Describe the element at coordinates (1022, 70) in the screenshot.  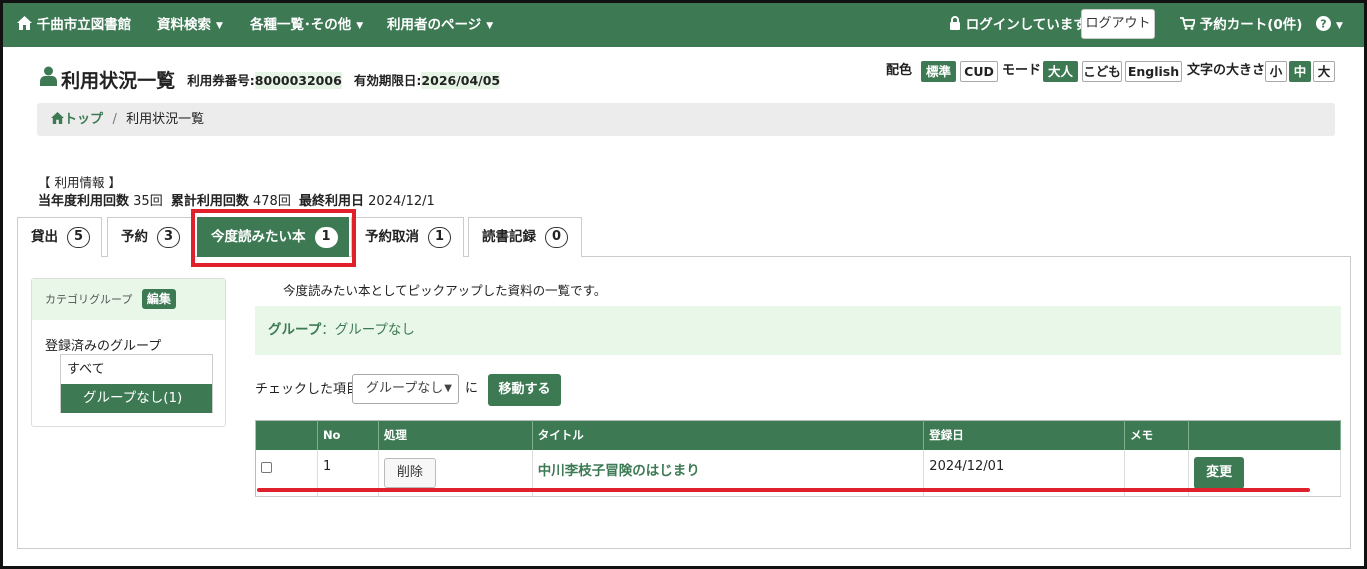
I see `mode-label: モード` at that location.